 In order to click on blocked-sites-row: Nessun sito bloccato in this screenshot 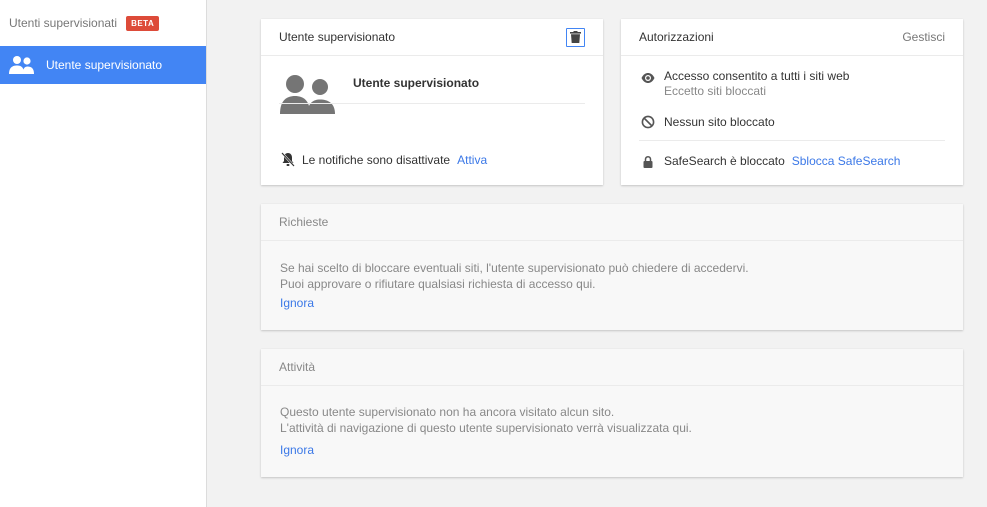, I will do `click(708, 122)`.